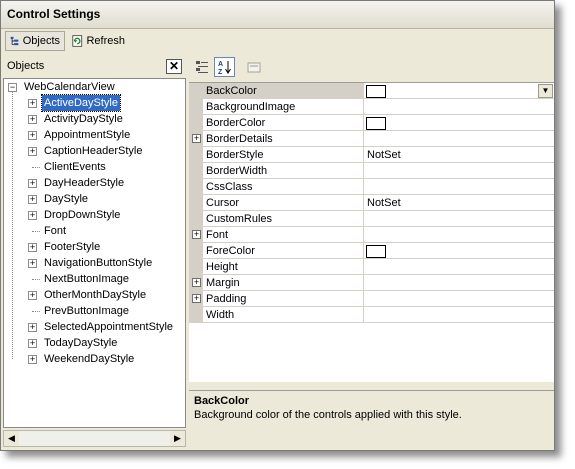  I want to click on property-row: BorderWidth, so click(371, 171).